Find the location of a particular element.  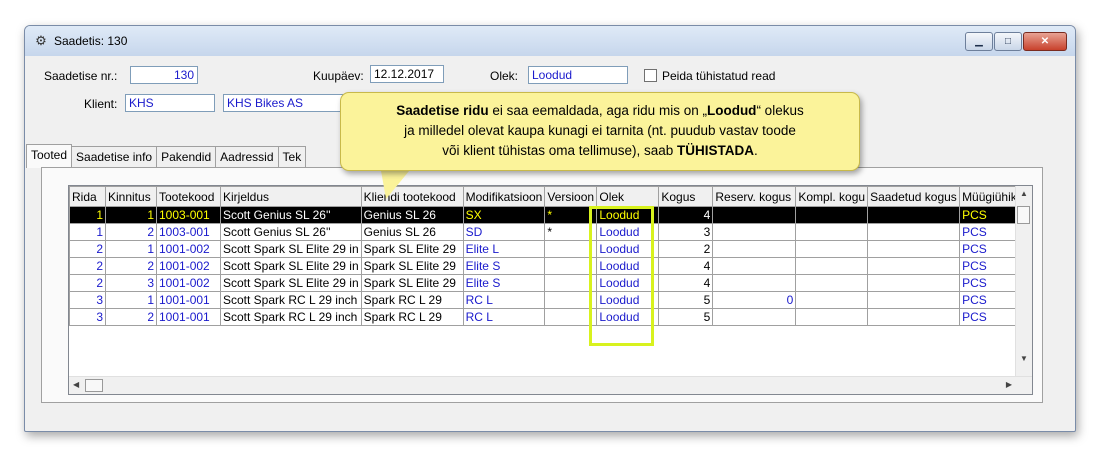

column-header-kompl-kogus: Kompl. kogu is located at coordinates (832, 196).